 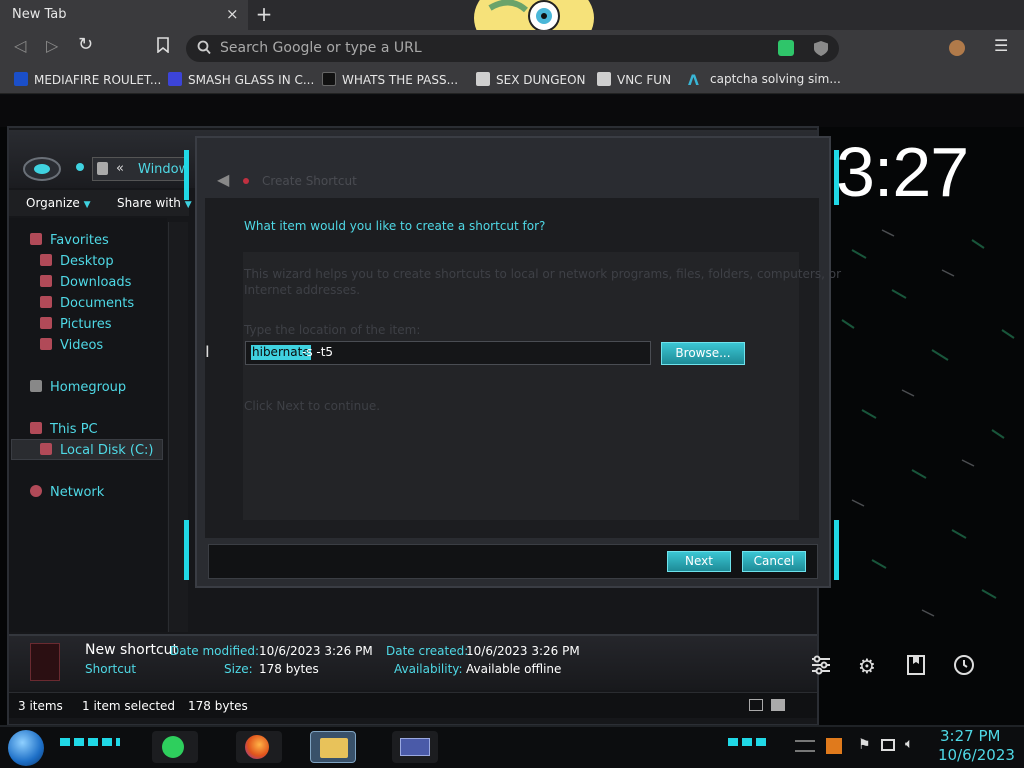 What do you see at coordinates (756, 705) in the screenshot?
I see `details-view-icon` at bounding box center [756, 705].